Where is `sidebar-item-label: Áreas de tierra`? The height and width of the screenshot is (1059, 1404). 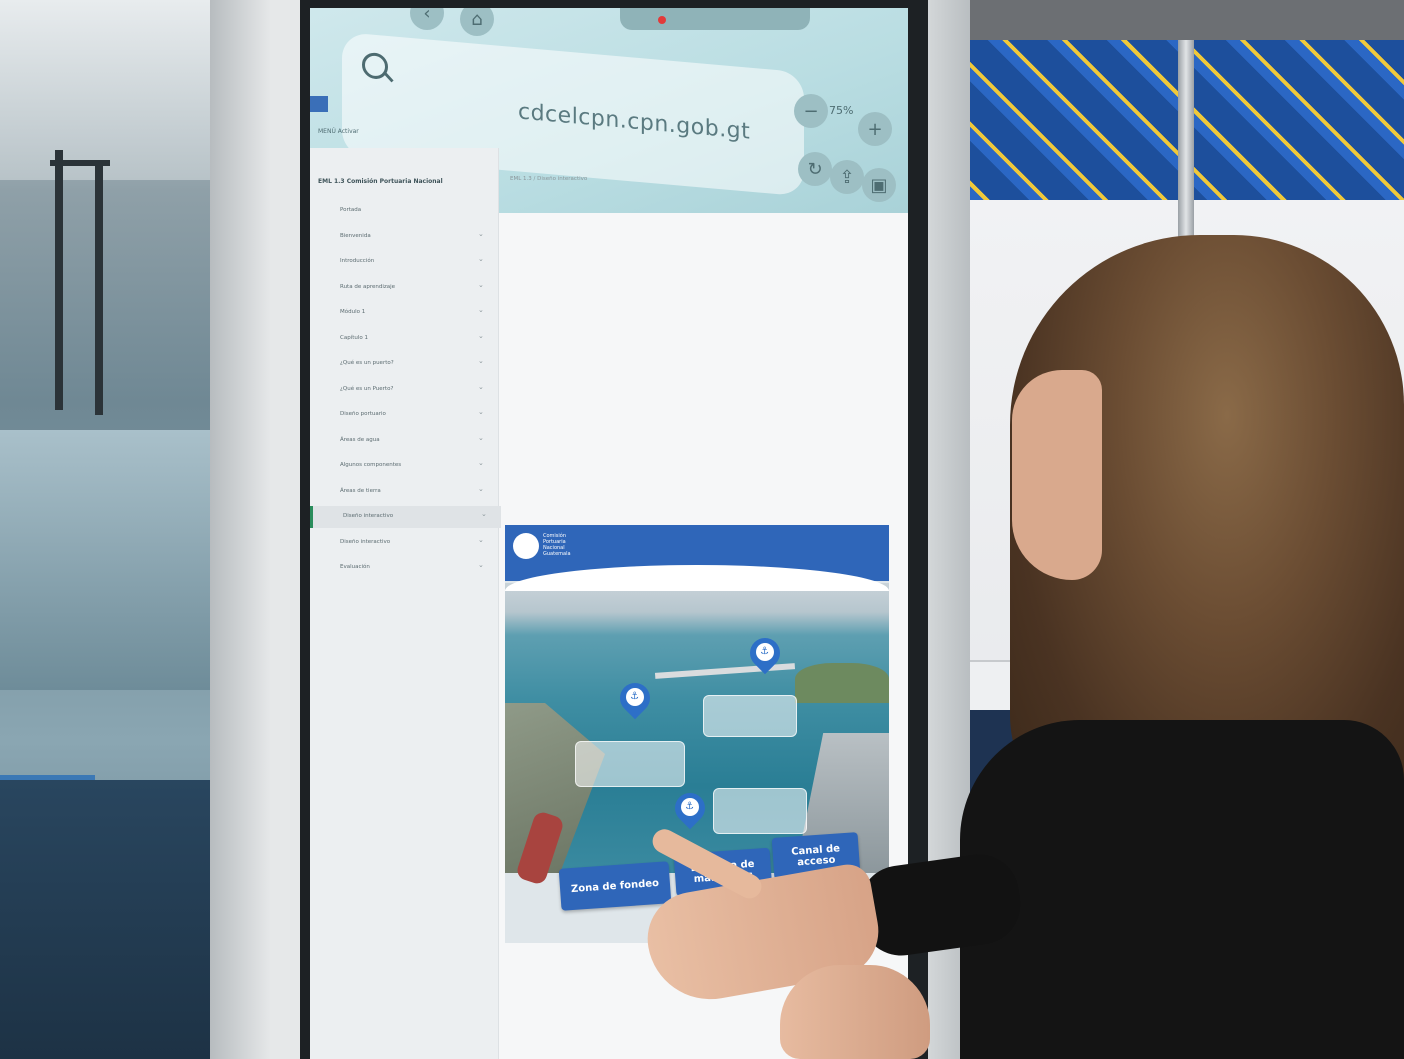
sidebar-item-label: Áreas de tierra is located at coordinates (360, 490).